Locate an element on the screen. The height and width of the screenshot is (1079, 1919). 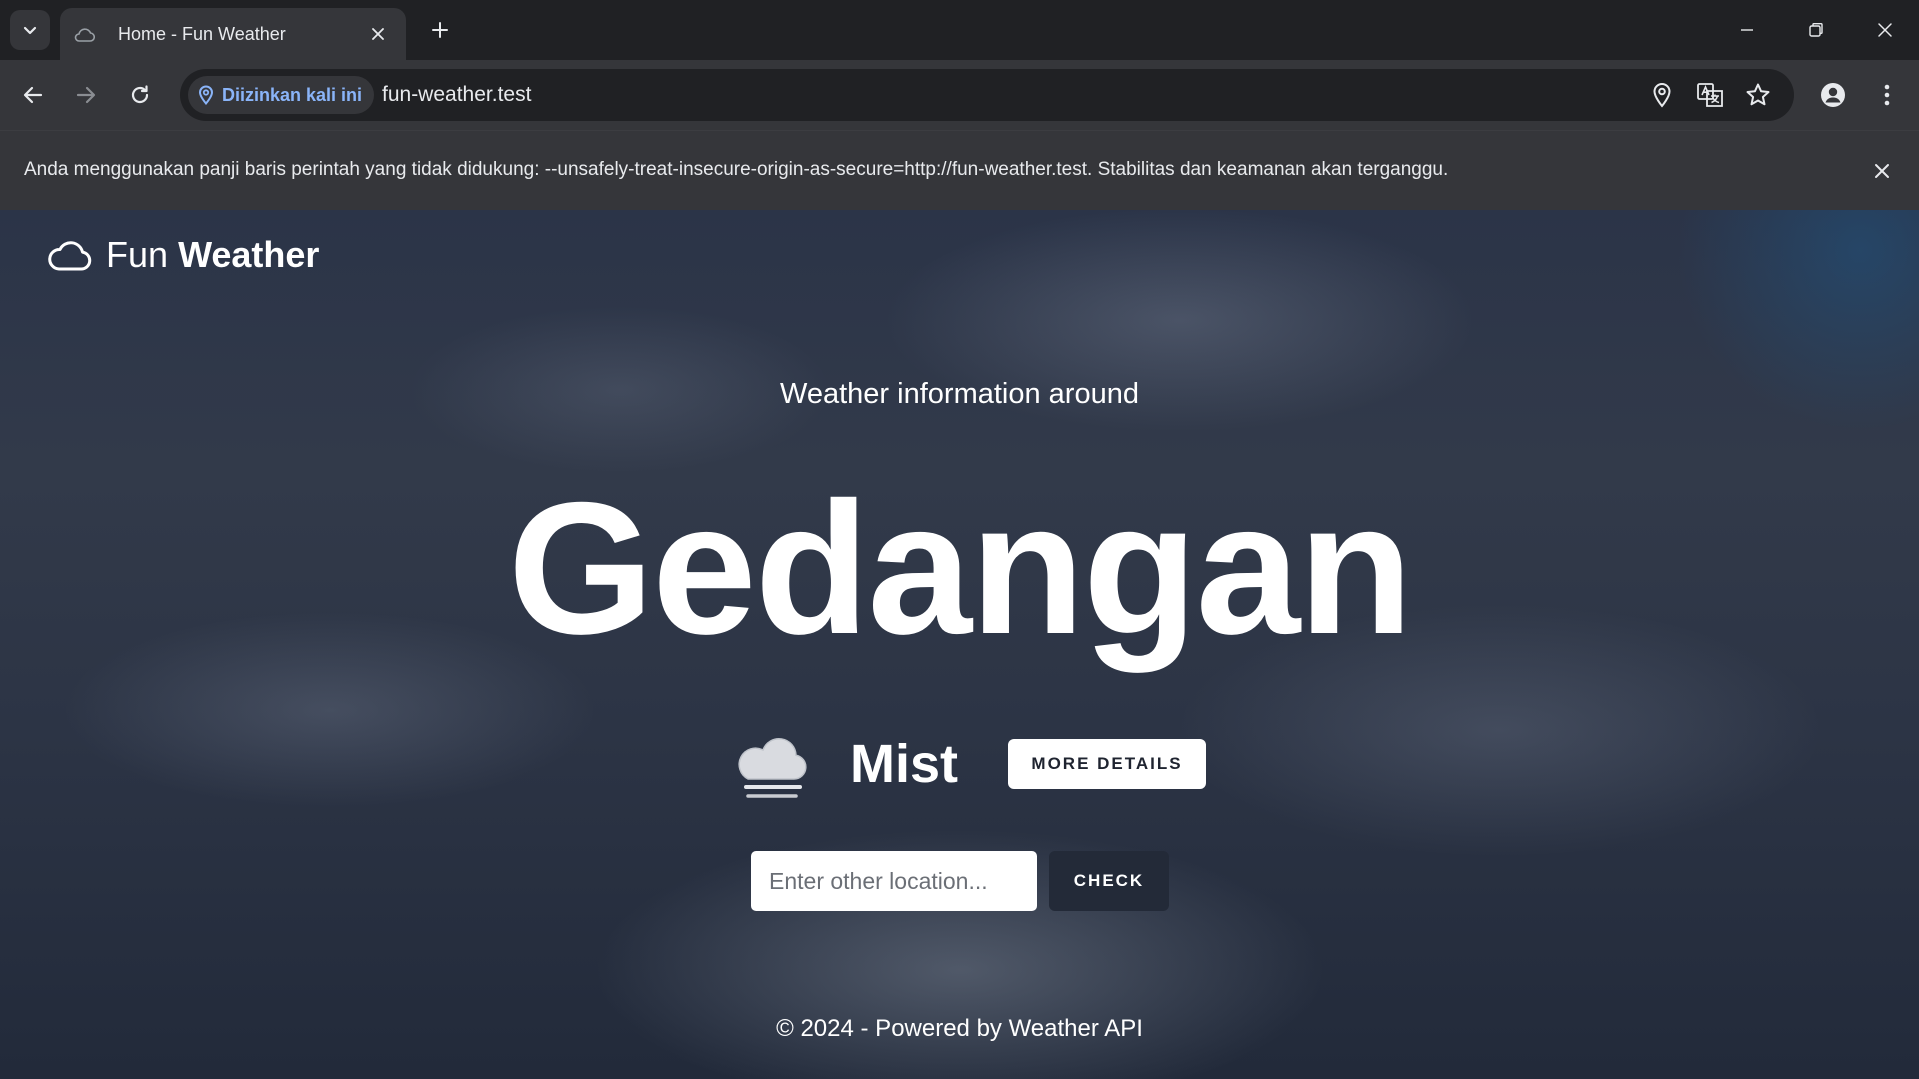
reload-button is located at coordinates (140, 95).